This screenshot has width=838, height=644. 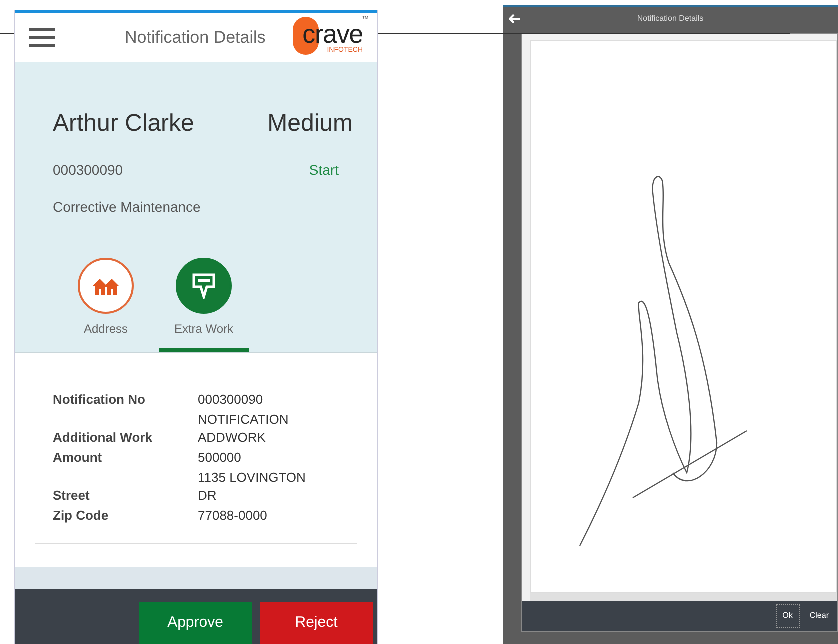 What do you see at coordinates (106, 305) in the screenshot?
I see `tab: Address` at bounding box center [106, 305].